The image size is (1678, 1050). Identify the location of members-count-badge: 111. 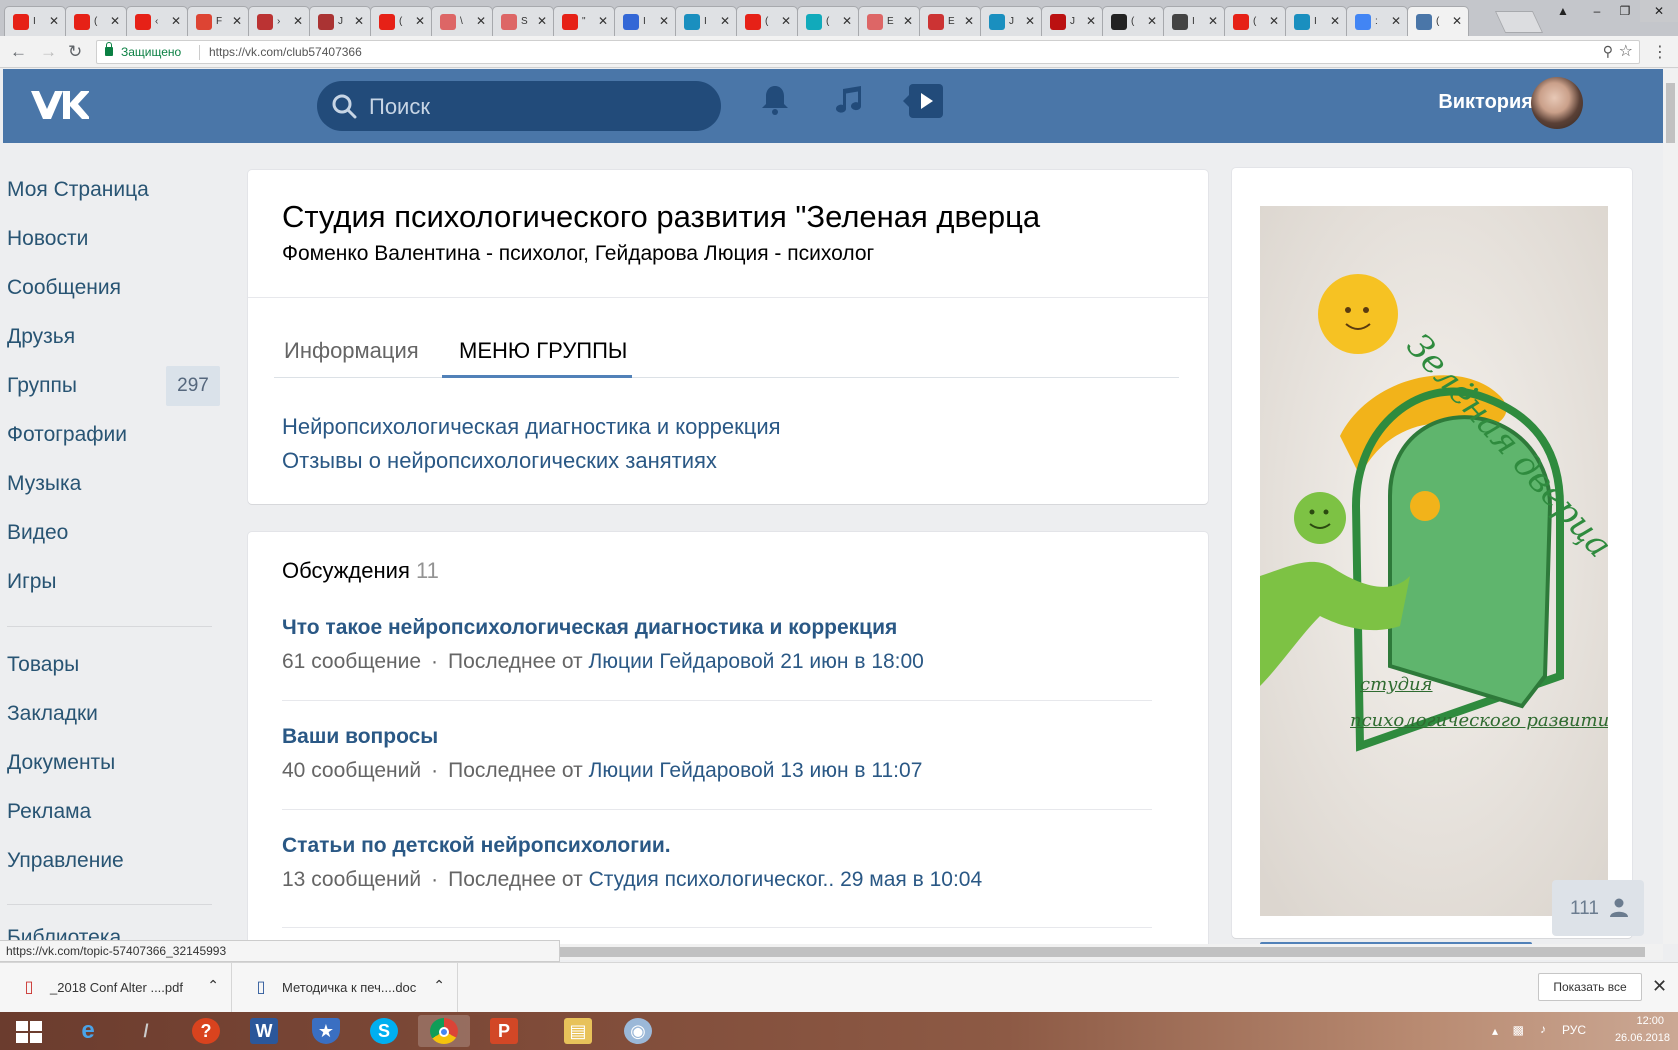
(1598, 908).